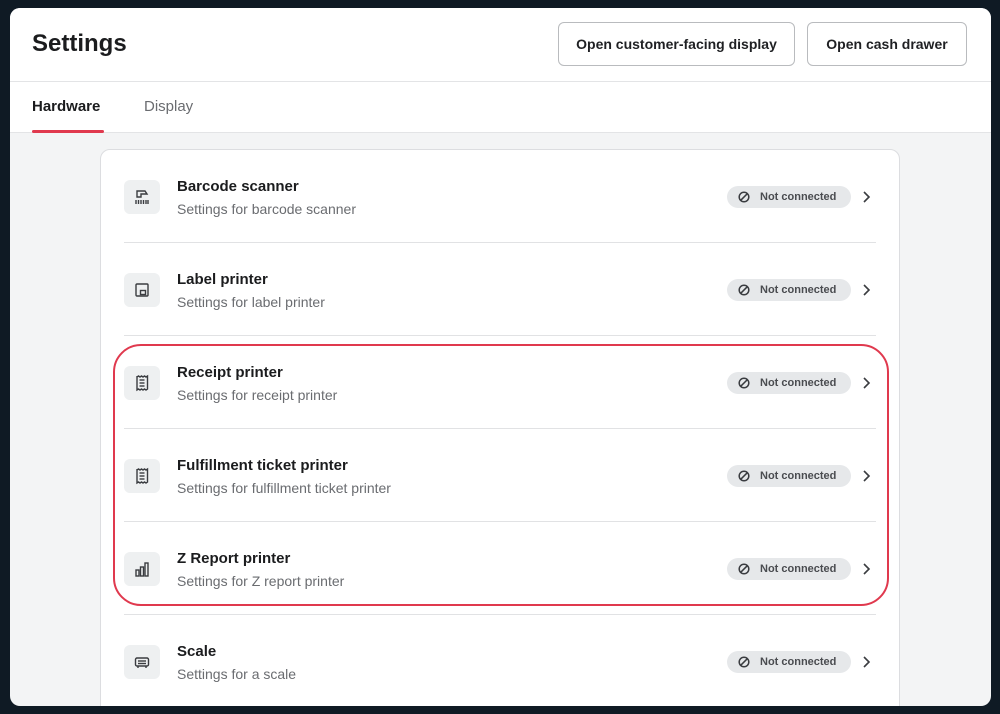 The height and width of the screenshot is (714, 1000). What do you see at coordinates (266, 209) in the screenshot?
I see `device-subtitle: Settings for barcode scanner` at bounding box center [266, 209].